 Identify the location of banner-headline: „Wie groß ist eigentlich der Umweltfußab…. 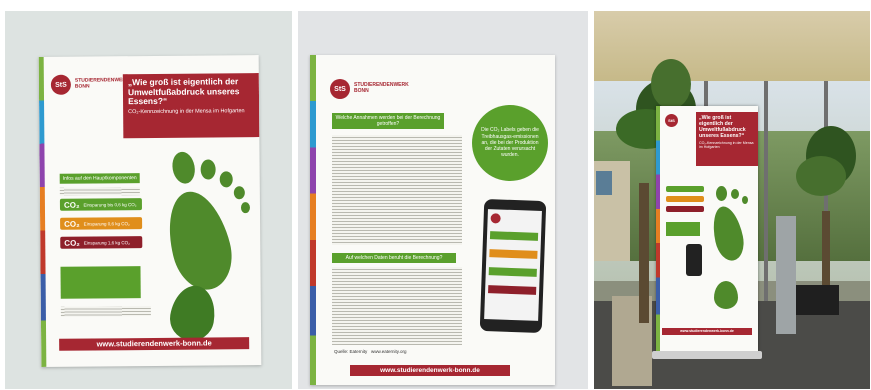
(722, 127).